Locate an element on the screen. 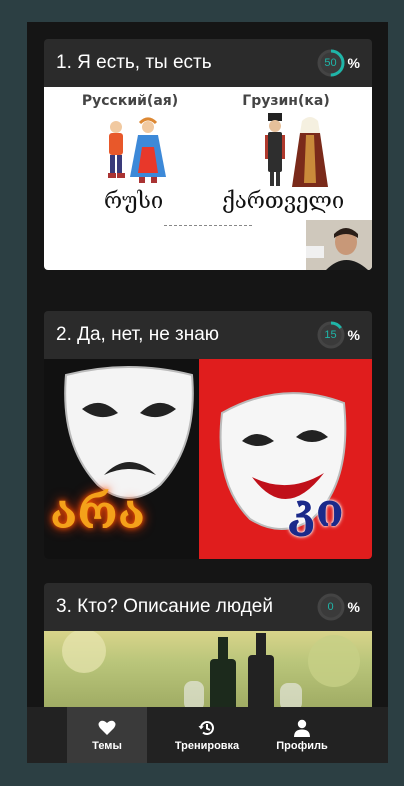  topic-progress: 0 % is located at coordinates (338, 607).